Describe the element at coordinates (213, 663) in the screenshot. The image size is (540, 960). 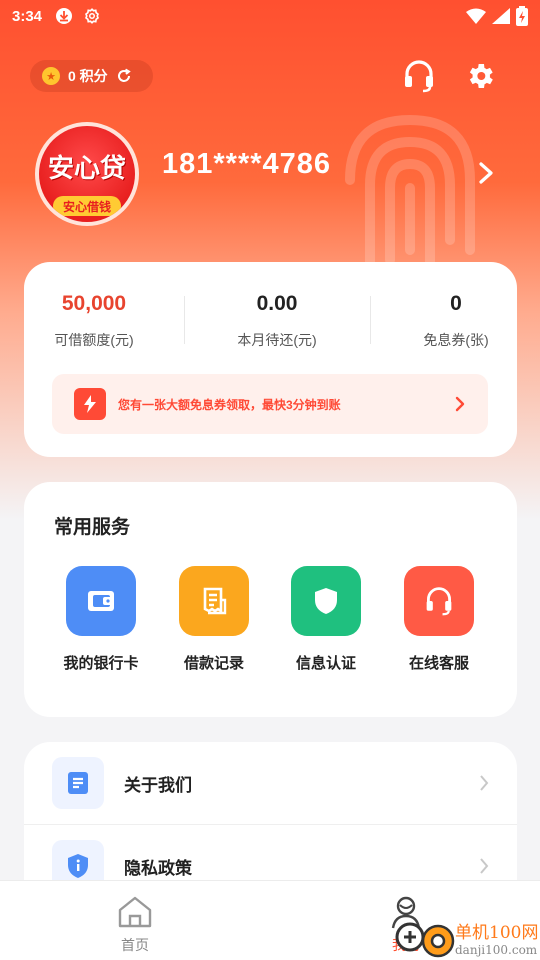
I see `service-label: 借款记录` at that location.